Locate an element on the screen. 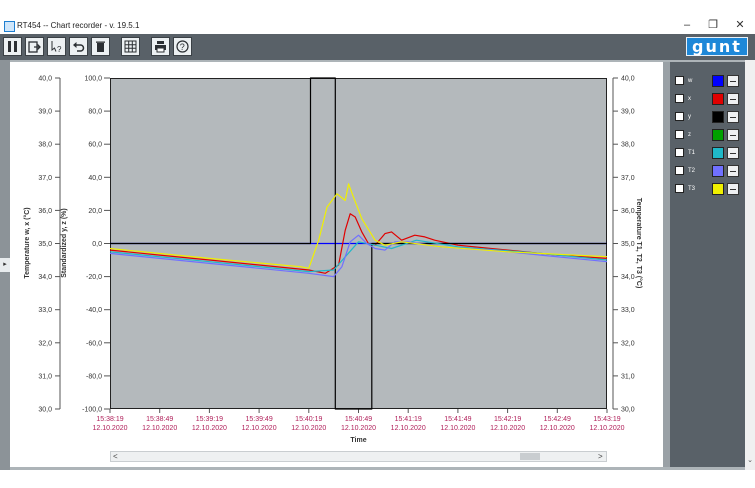  time-tick-label: 15:40:49 is located at coordinates (358, 419).